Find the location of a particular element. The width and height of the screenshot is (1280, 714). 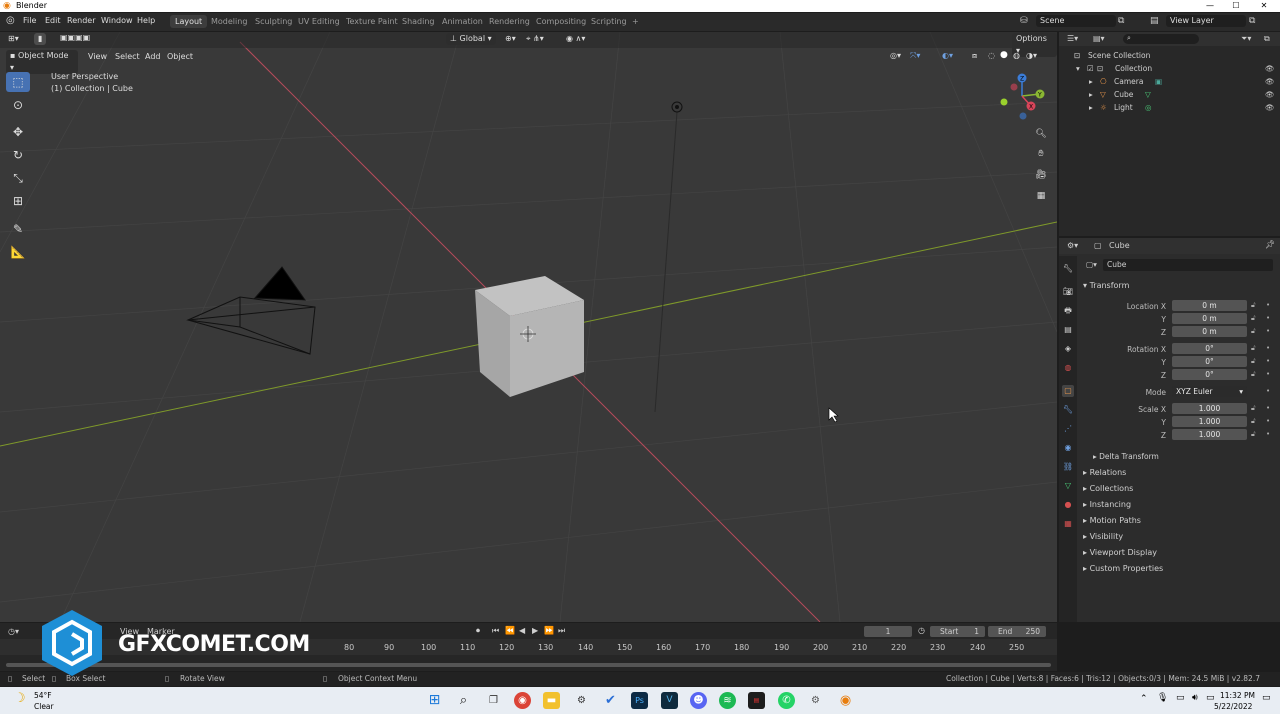

visibility-icon: ◎▾ is located at coordinates (895, 55).